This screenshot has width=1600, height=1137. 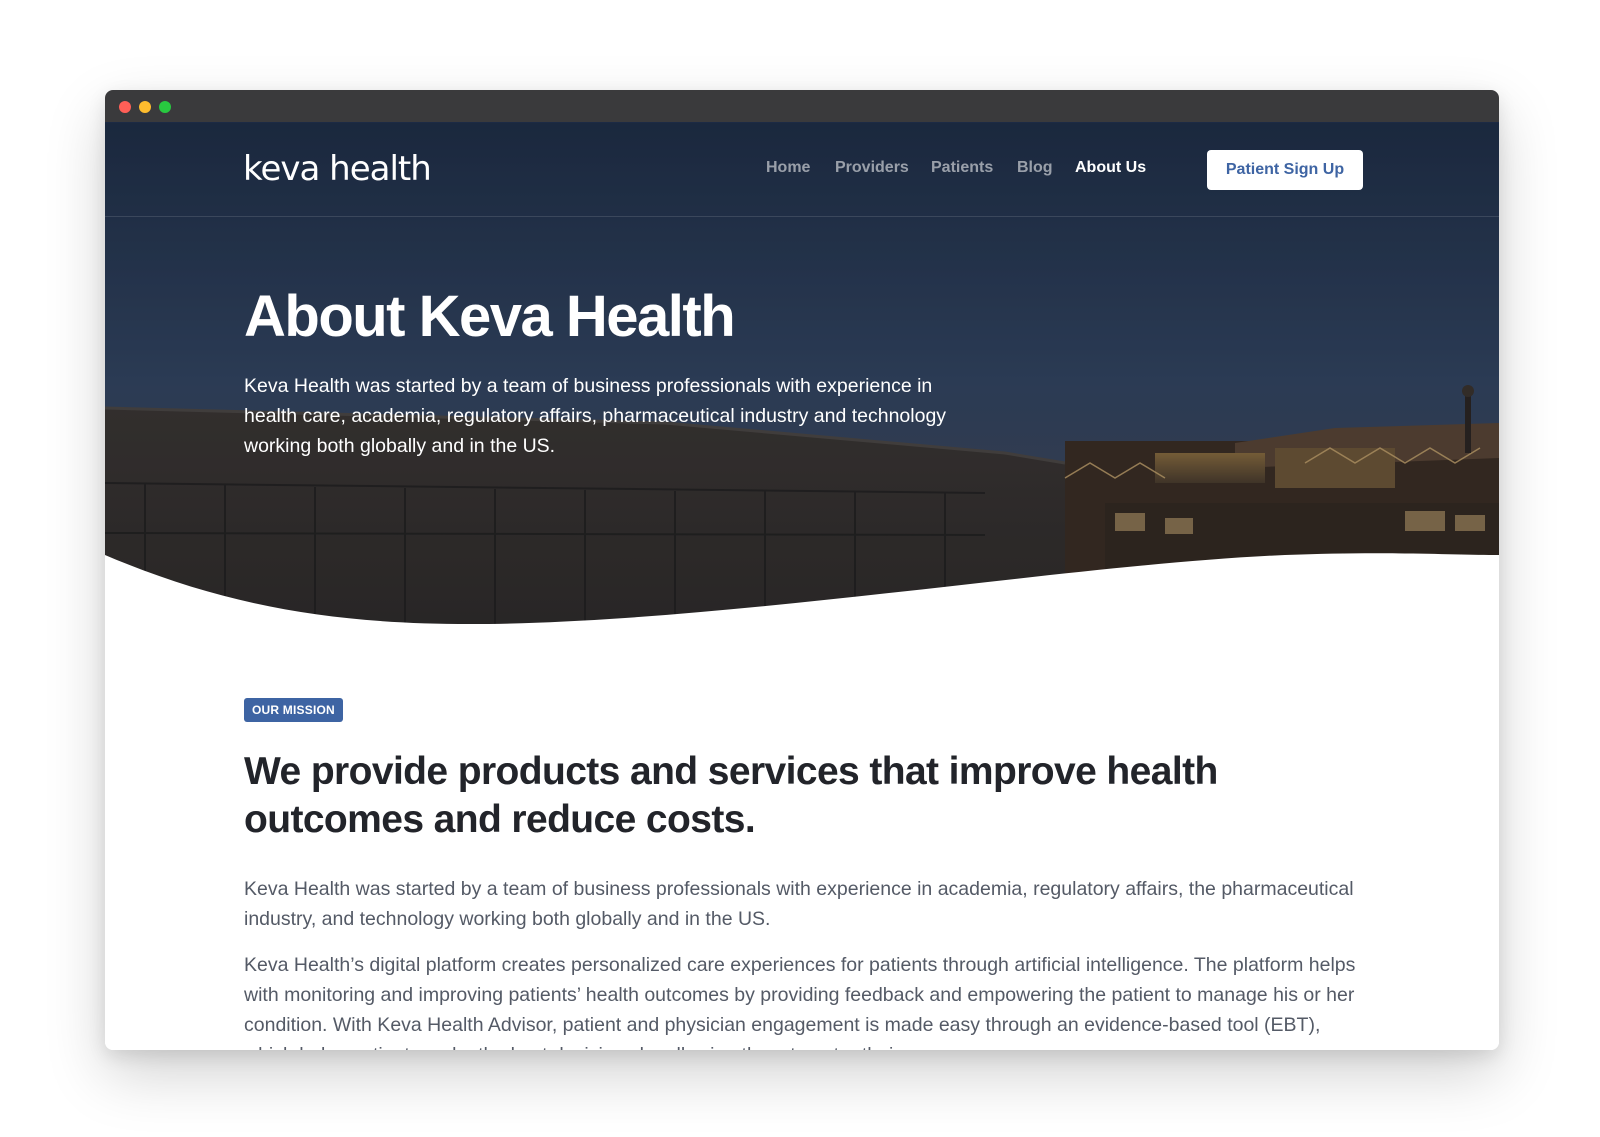 What do you see at coordinates (1285, 170) in the screenshot?
I see `patient-sign-up-button: Patient Sign Up` at bounding box center [1285, 170].